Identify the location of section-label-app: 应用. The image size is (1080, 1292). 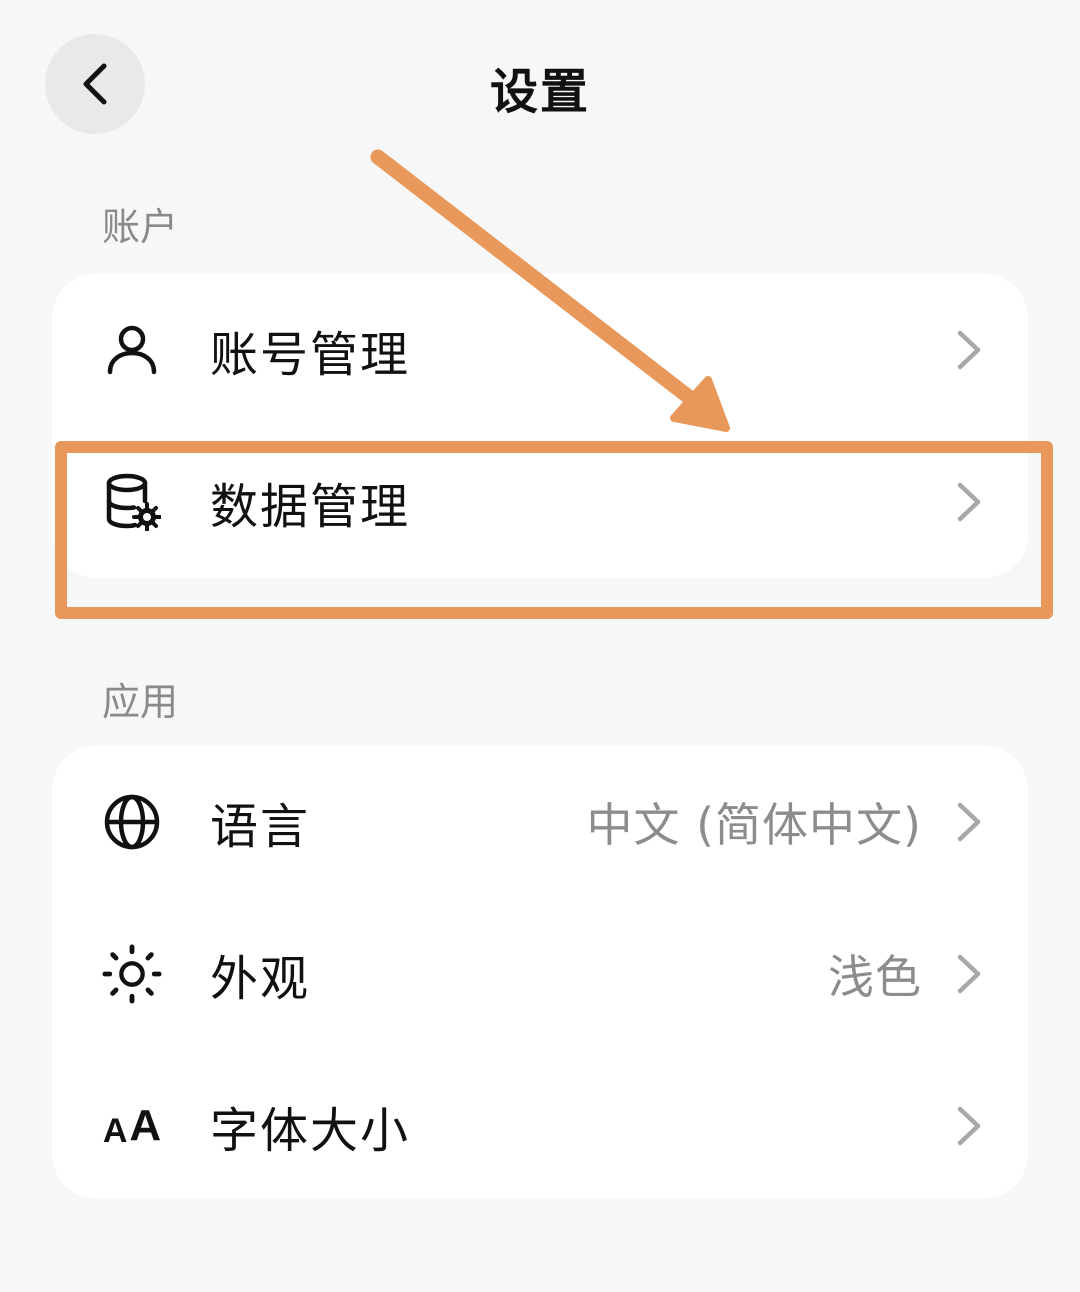
(140, 702).